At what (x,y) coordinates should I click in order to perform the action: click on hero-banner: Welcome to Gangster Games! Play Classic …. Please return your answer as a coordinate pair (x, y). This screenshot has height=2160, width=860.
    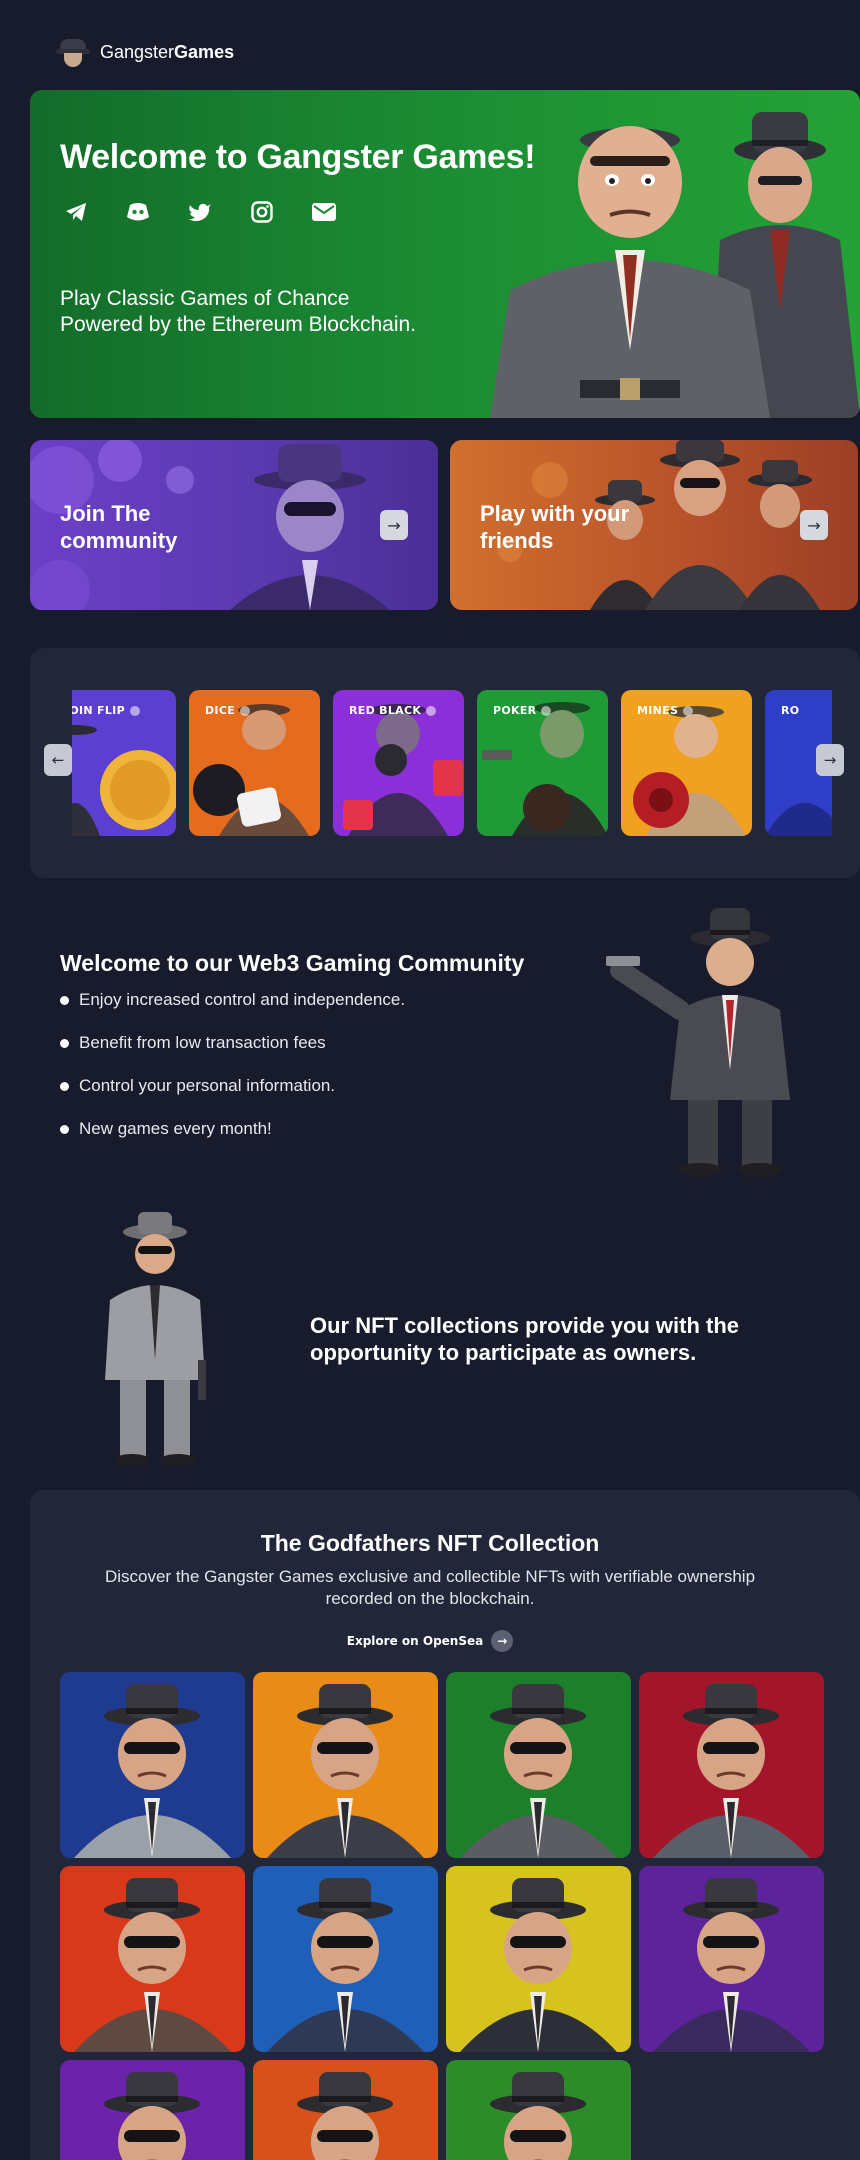
    Looking at the image, I should click on (445, 254).